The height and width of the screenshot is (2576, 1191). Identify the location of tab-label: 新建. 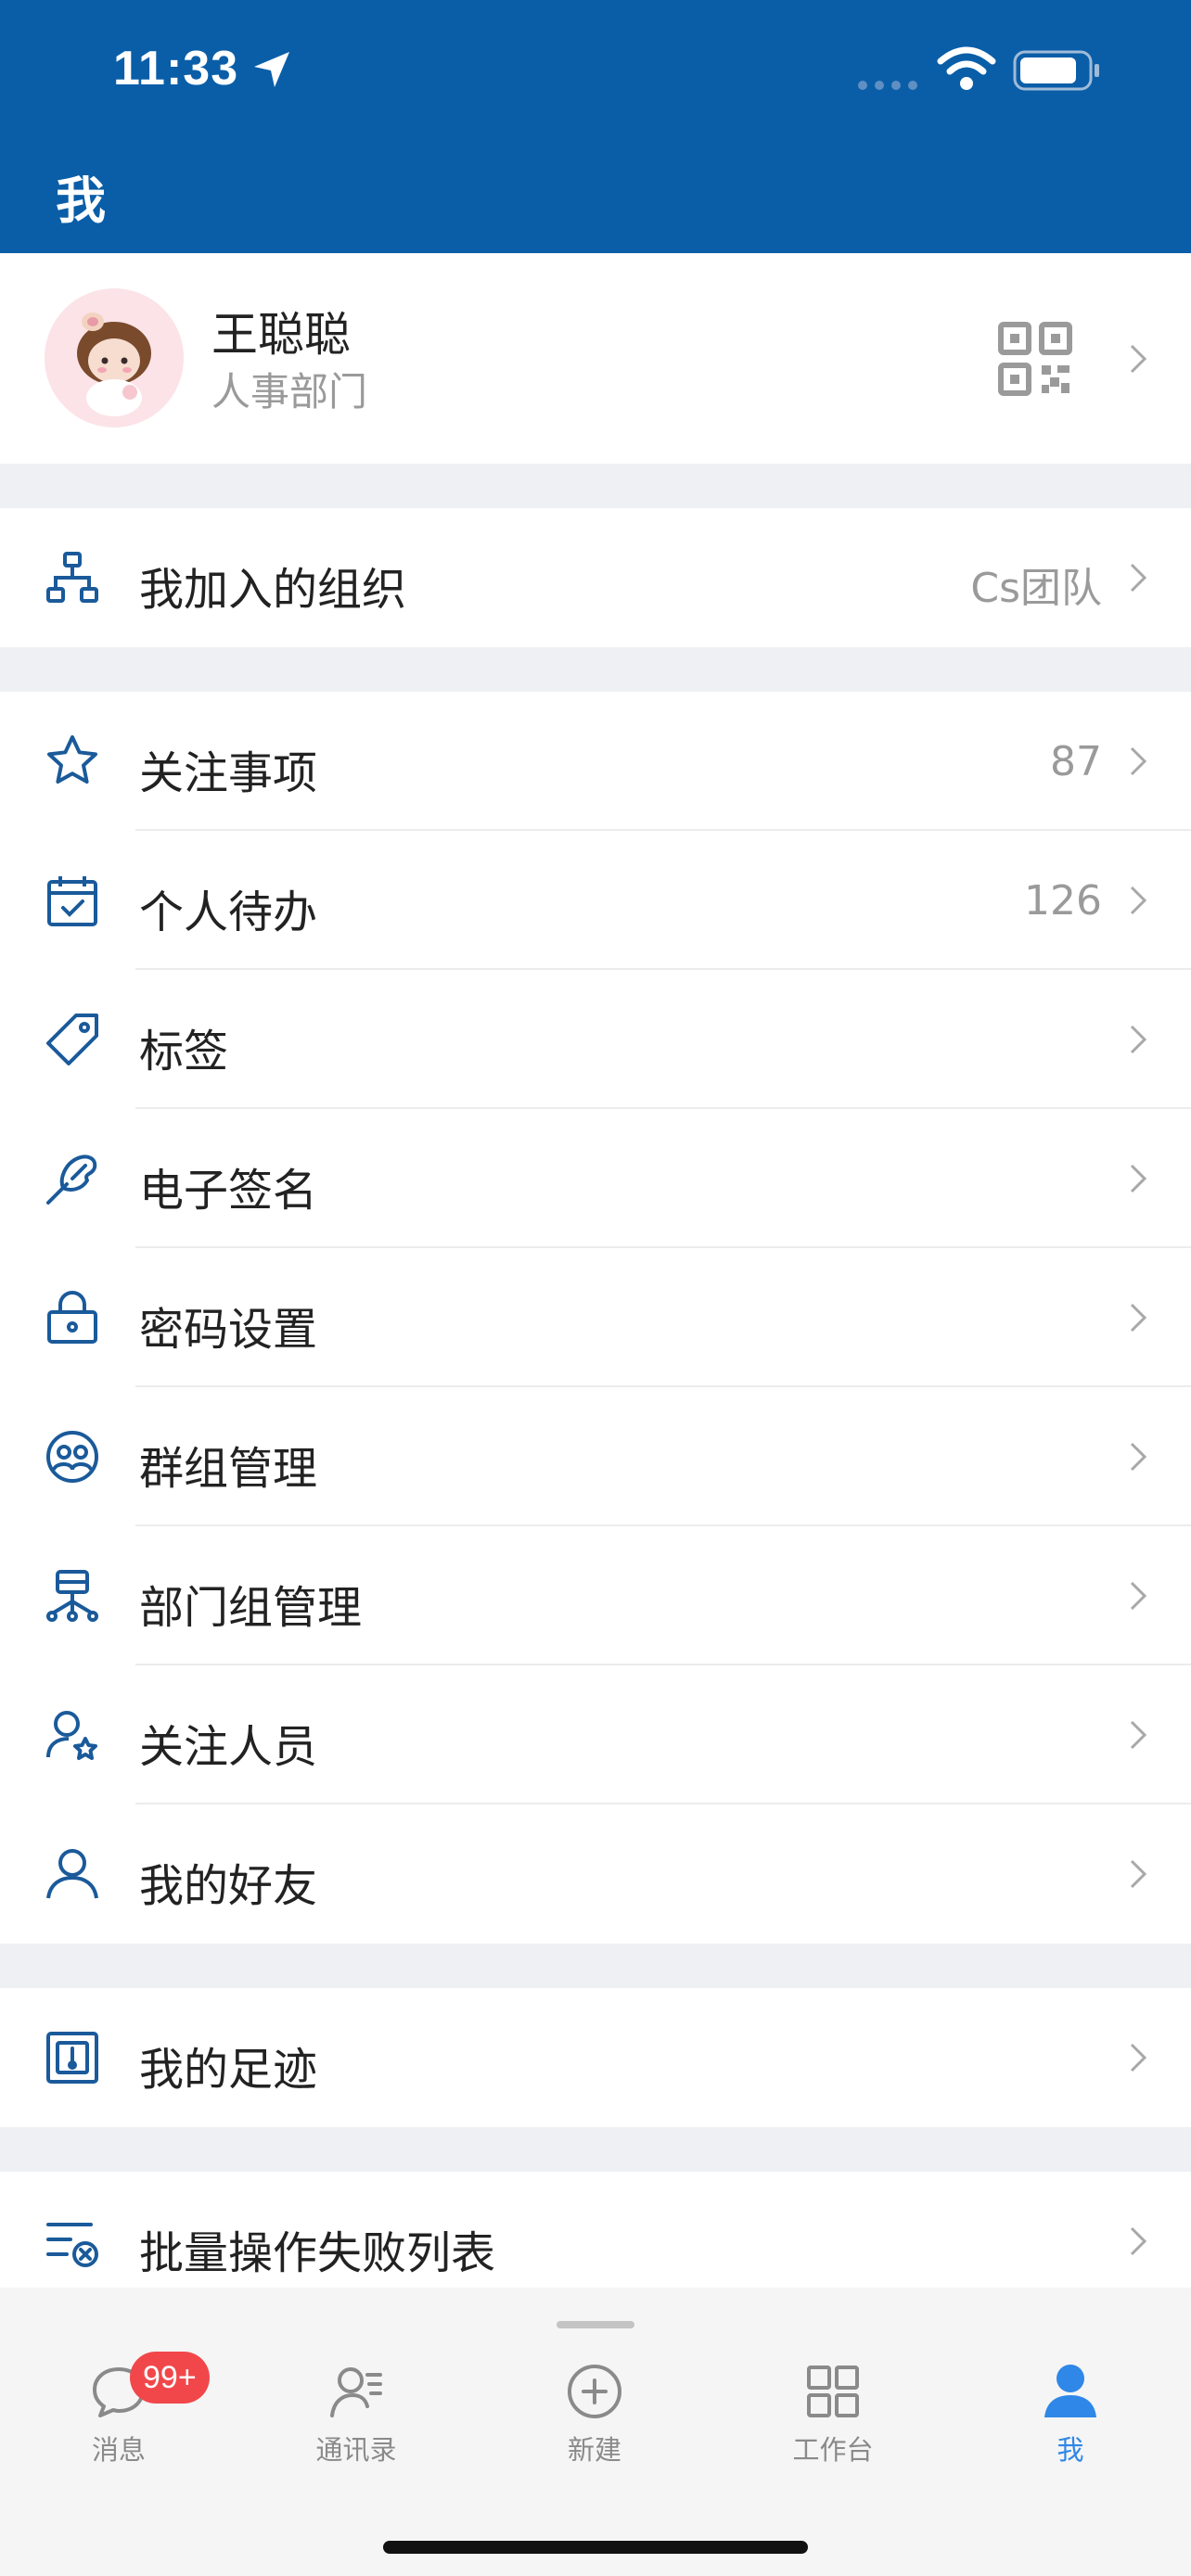
(594, 2450).